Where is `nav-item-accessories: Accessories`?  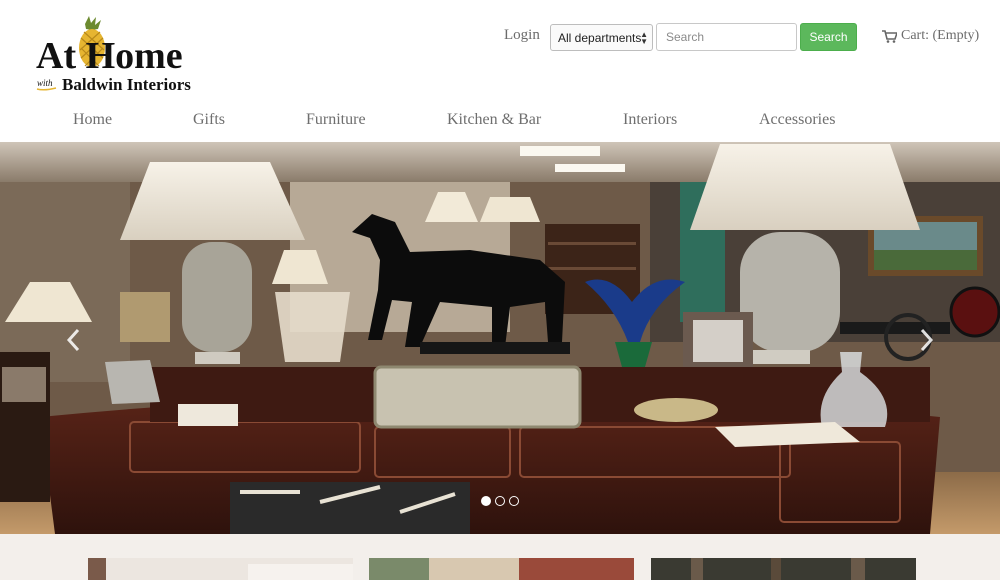 nav-item-accessories: Accessories is located at coordinates (797, 120).